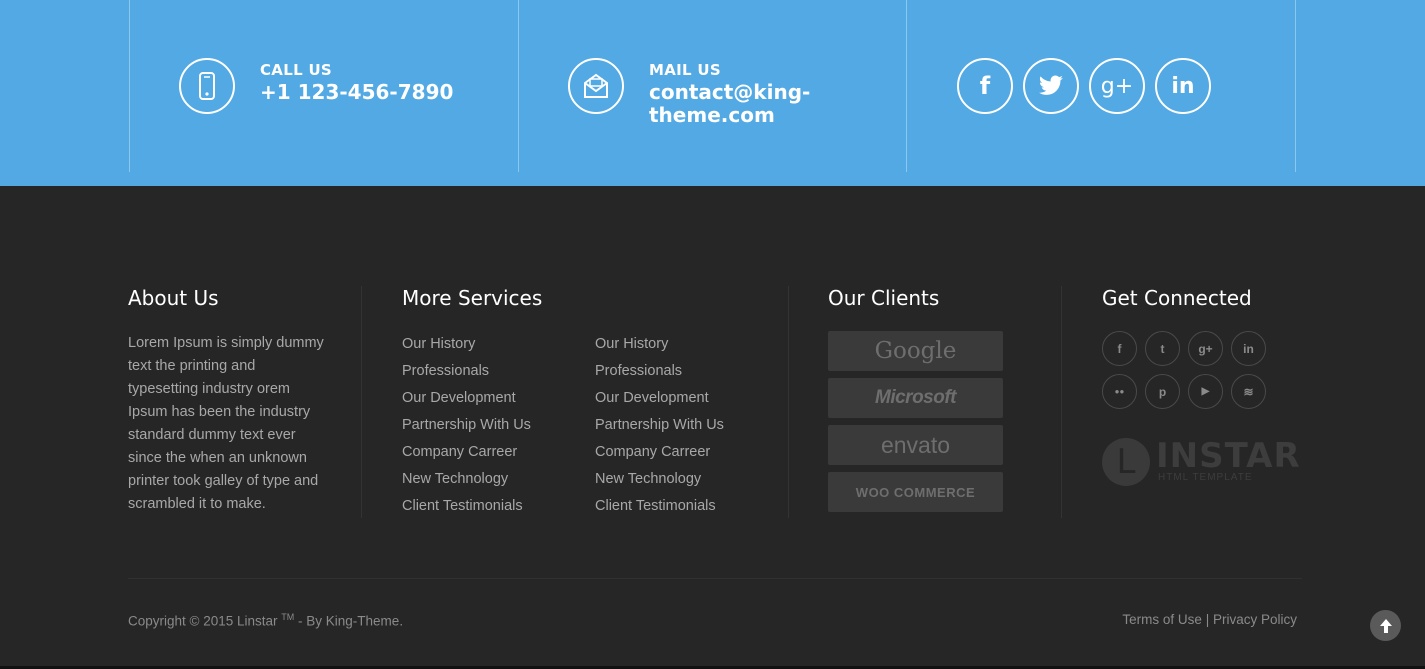 This screenshot has height=669, width=1425. I want to click on brand-logo: L INSTAR HTML TEMPLATE, so click(1201, 462).